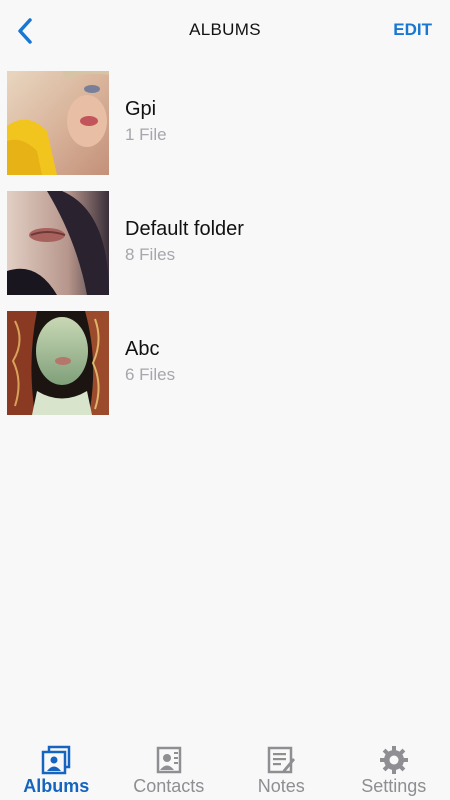 The width and height of the screenshot is (450, 800). I want to click on tab-bar: Albums Contacts Notes Settings, so click(225, 766).